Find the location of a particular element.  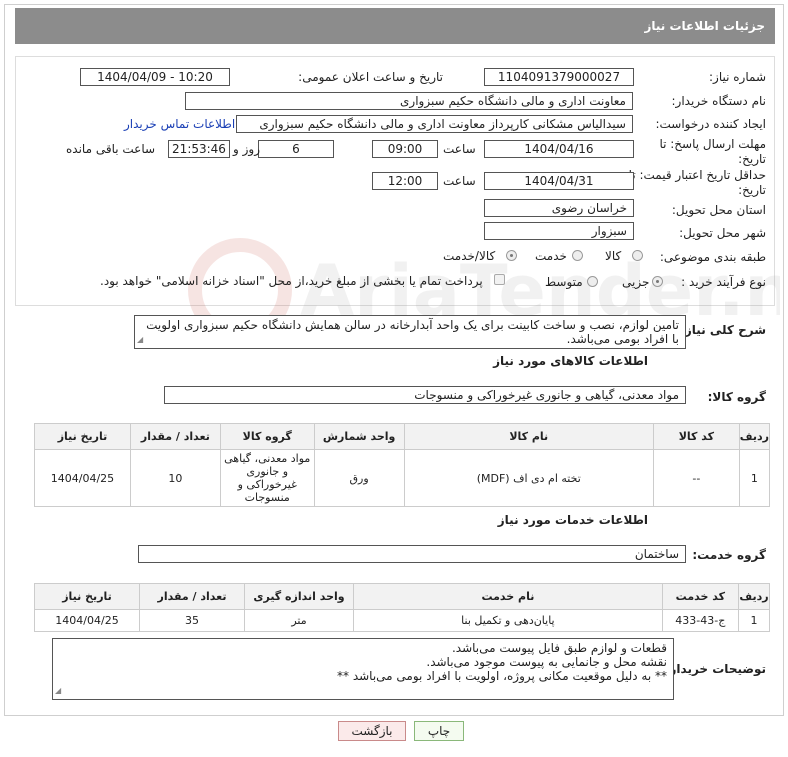

goods-col-code: کد کالا is located at coordinates (696, 436).